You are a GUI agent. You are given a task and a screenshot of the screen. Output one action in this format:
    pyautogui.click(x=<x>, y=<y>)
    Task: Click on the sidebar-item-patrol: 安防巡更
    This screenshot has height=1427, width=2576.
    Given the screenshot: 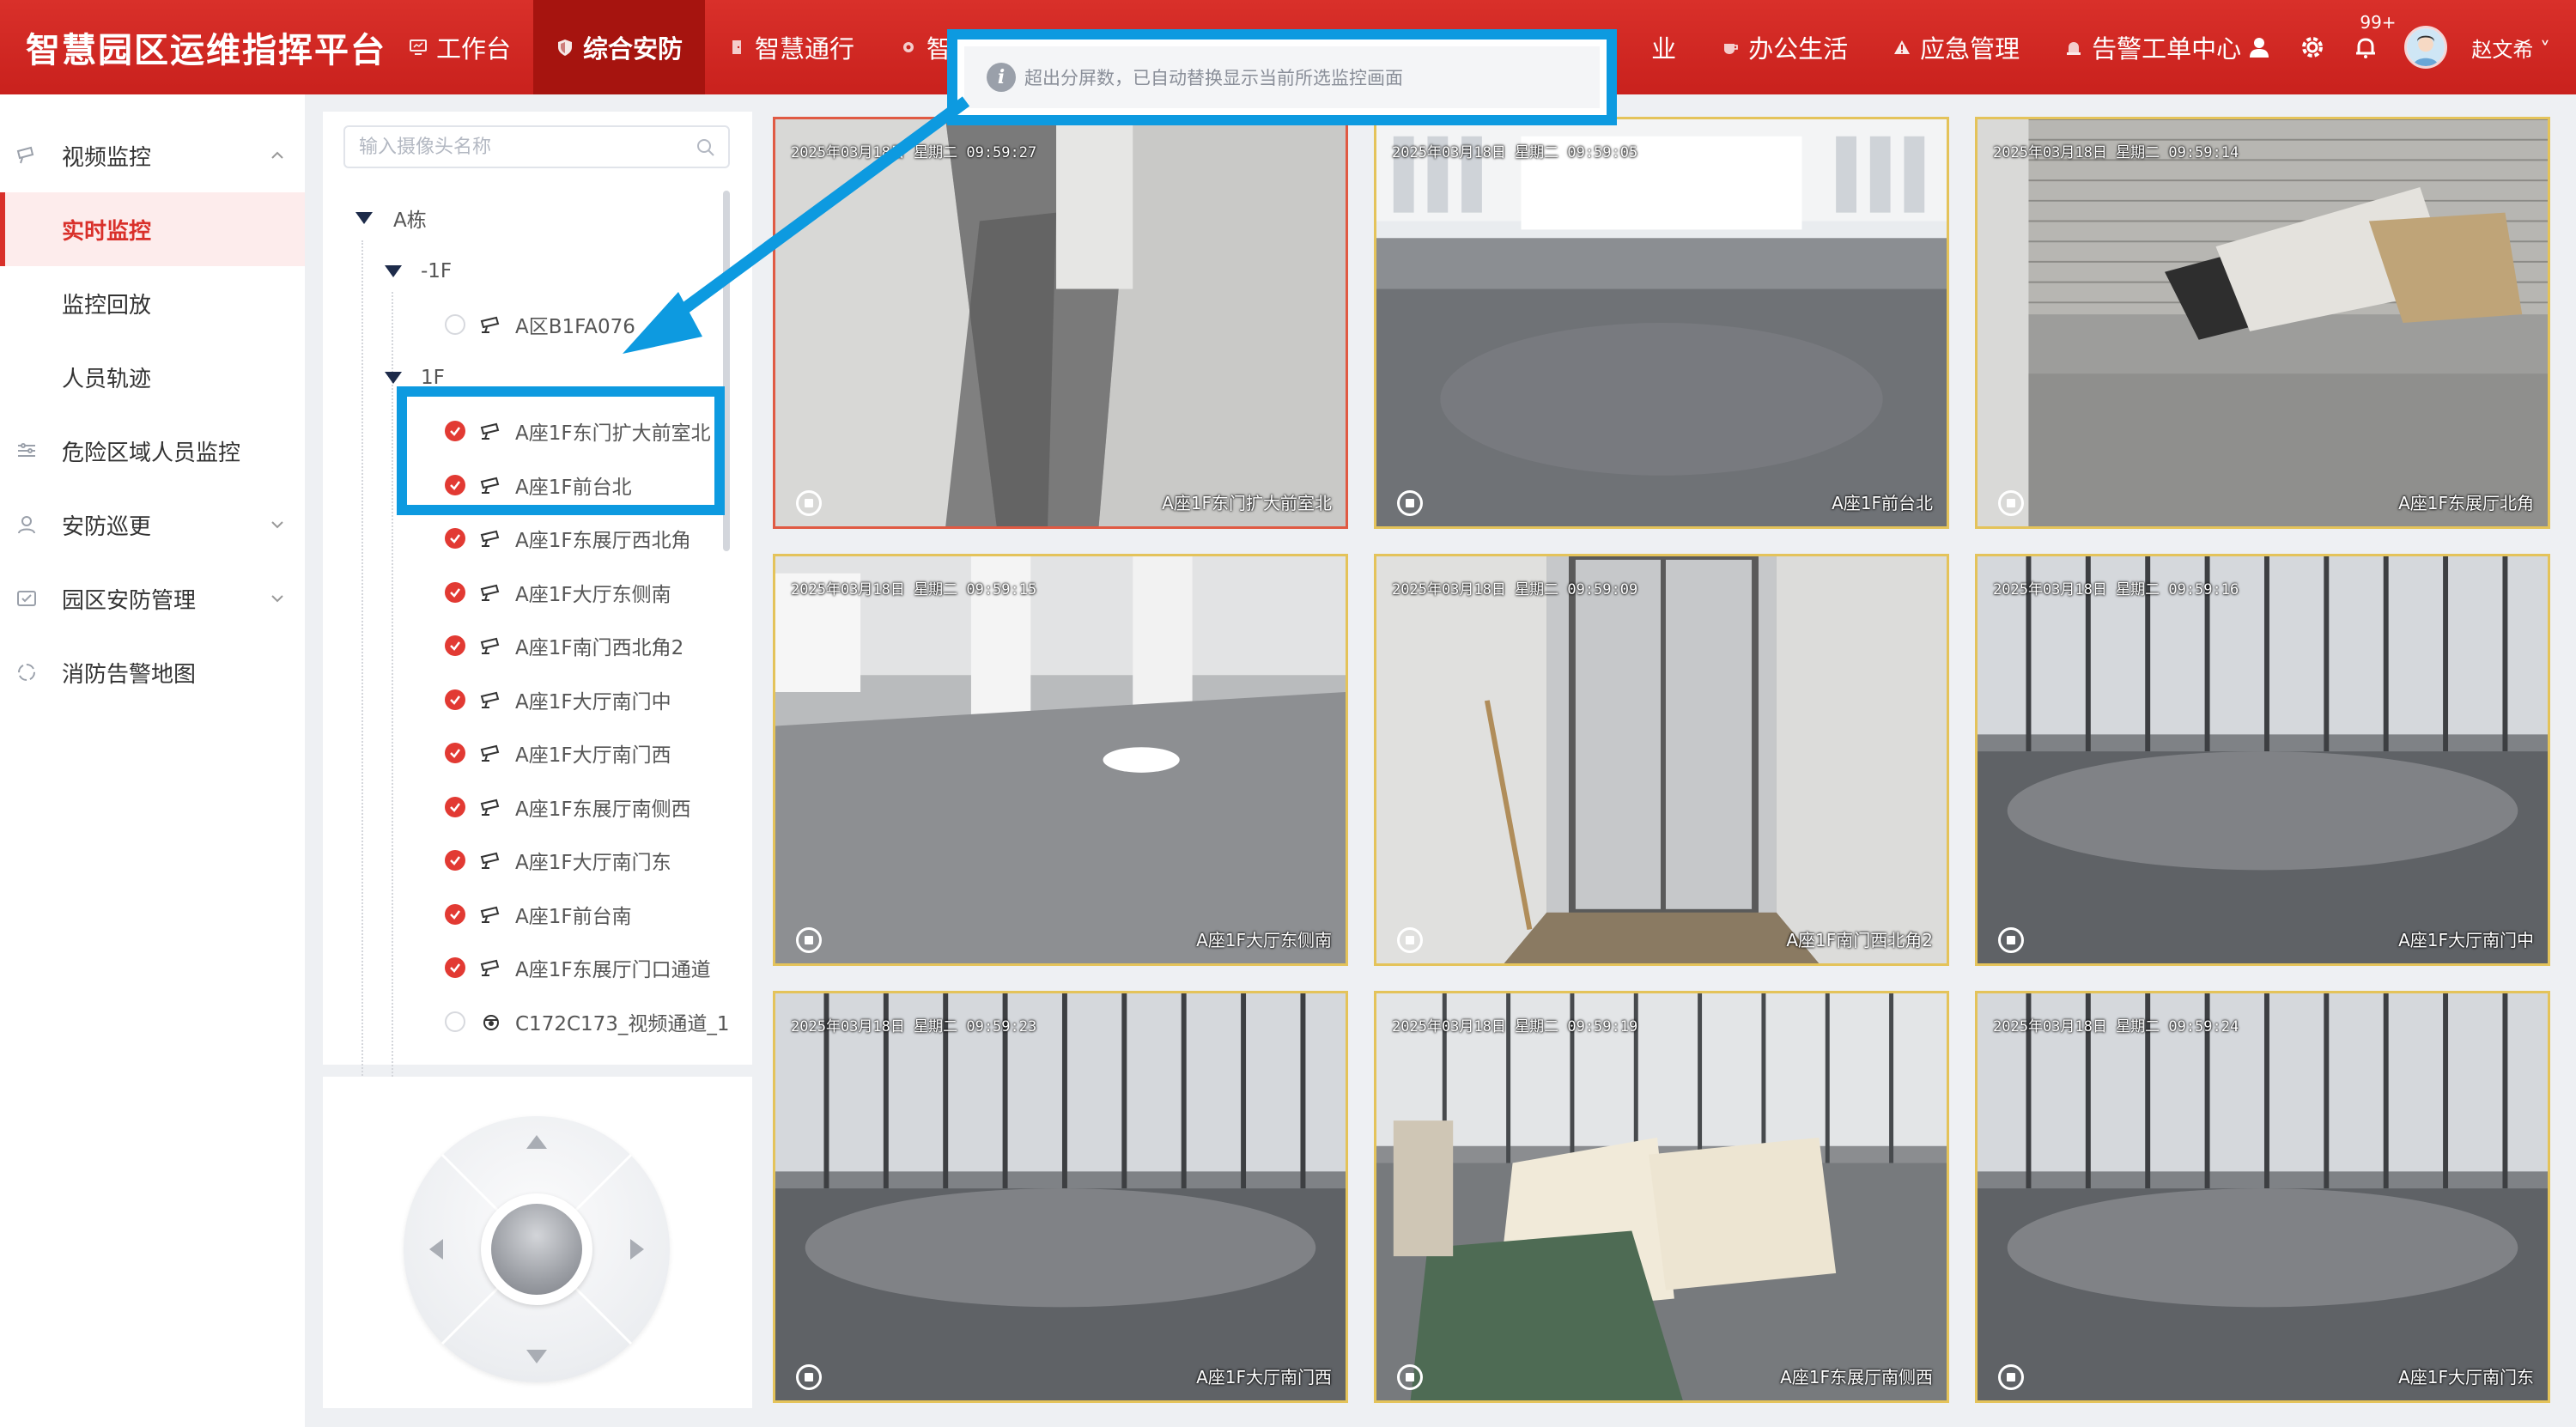 What is the action you would take?
    pyautogui.click(x=153, y=525)
    